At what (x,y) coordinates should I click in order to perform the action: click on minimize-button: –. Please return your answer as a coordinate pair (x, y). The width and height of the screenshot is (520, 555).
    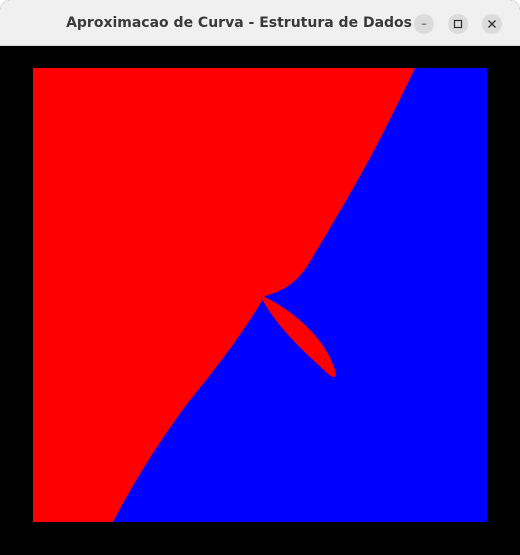
    Looking at the image, I should click on (424, 24).